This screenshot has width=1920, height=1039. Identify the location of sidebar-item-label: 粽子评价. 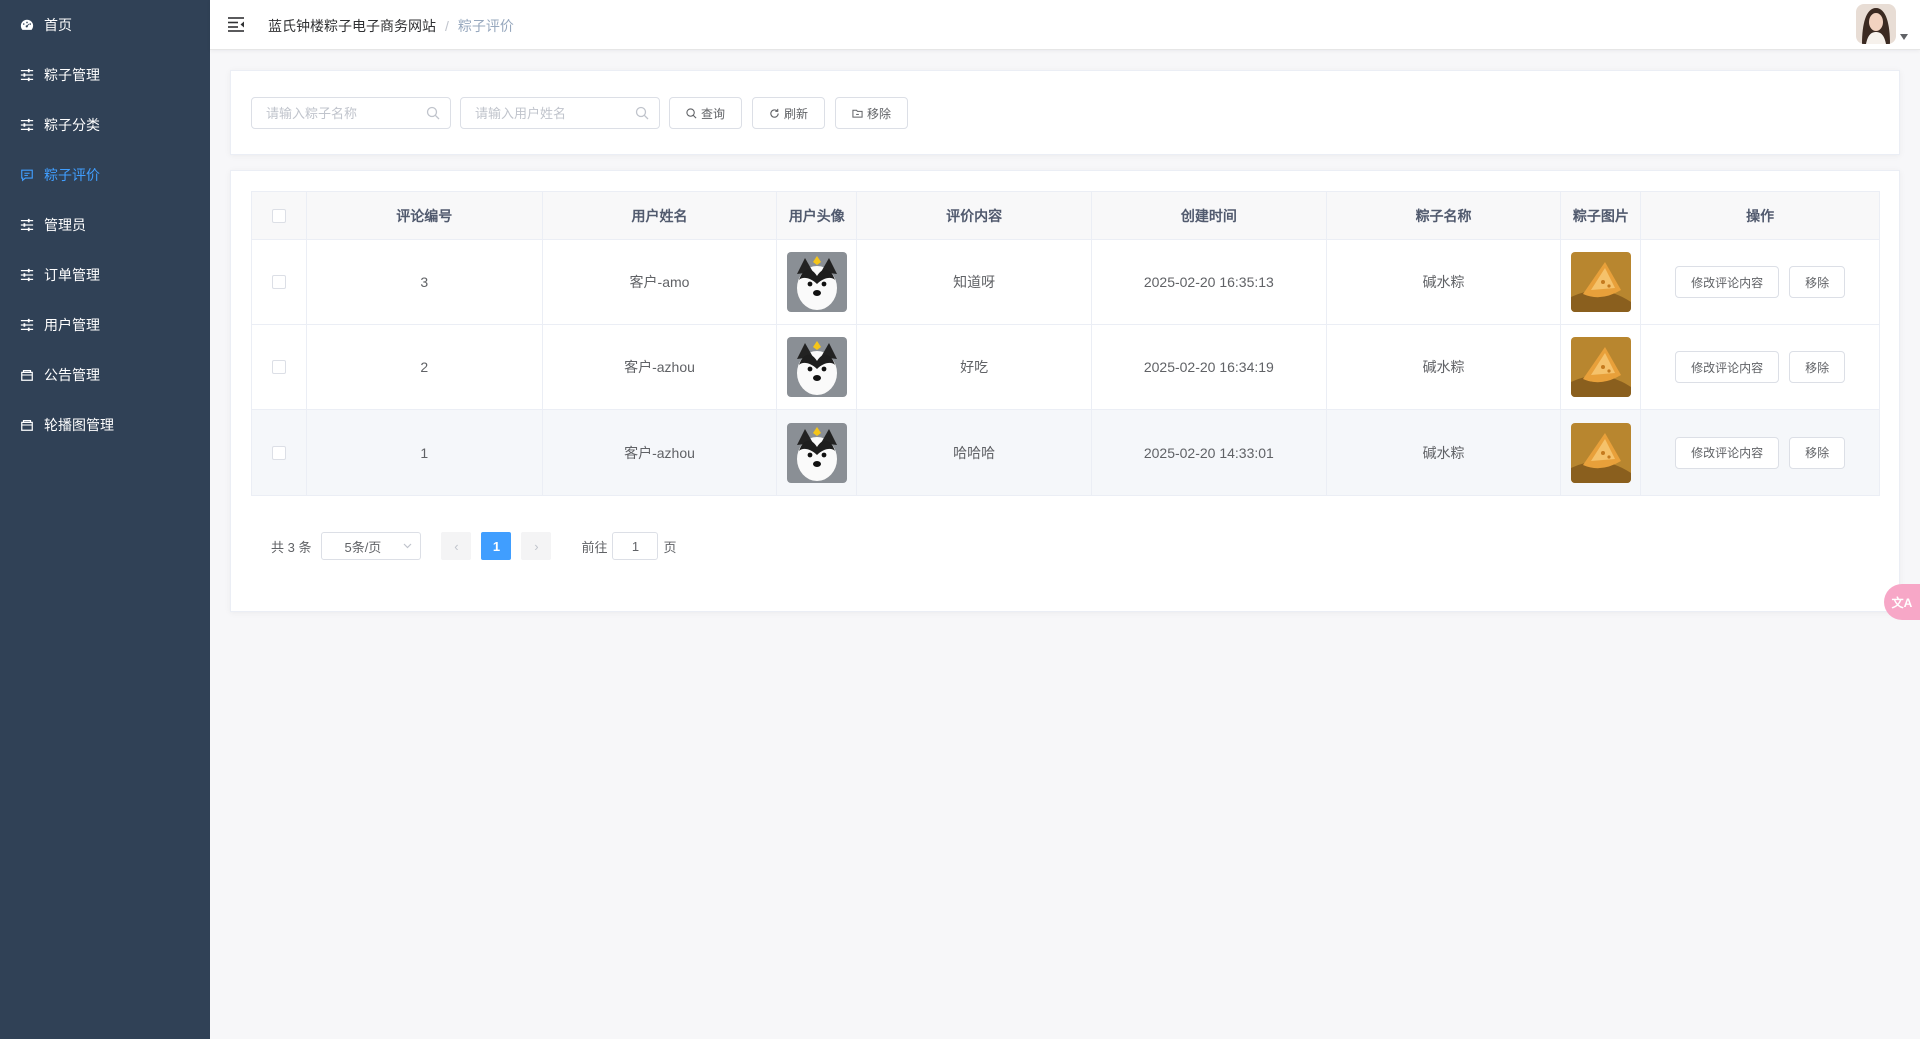
(72, 175).